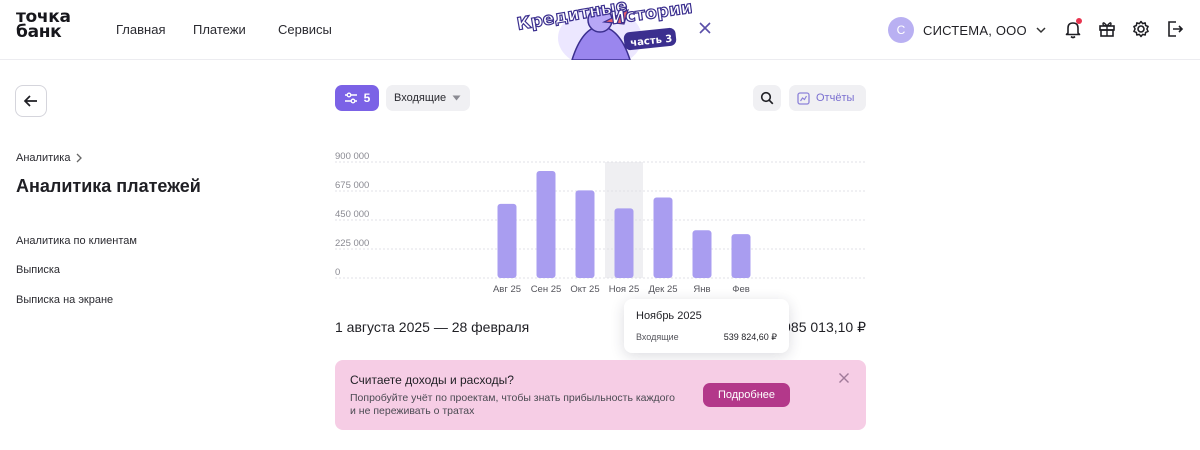 The width and height of the screenshot is (1200, 450). I want to click on breadcrumb: Аналитика, so click(49, 158).